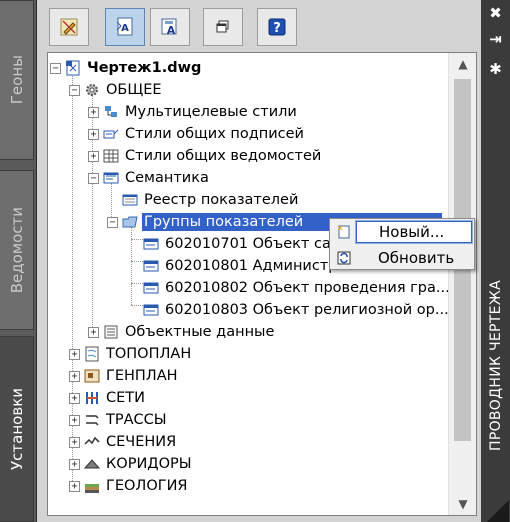  I want to click on tab-ustanovki: Установки, so click(17, 429).